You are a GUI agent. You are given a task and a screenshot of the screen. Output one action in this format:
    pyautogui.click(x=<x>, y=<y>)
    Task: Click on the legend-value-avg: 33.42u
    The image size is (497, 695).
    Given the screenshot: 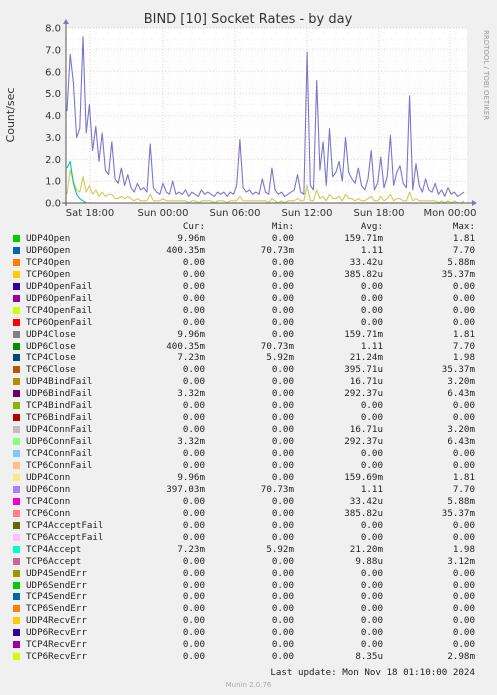 What is the action you would take?
    pyautogui.click(x=366, y=501)
    